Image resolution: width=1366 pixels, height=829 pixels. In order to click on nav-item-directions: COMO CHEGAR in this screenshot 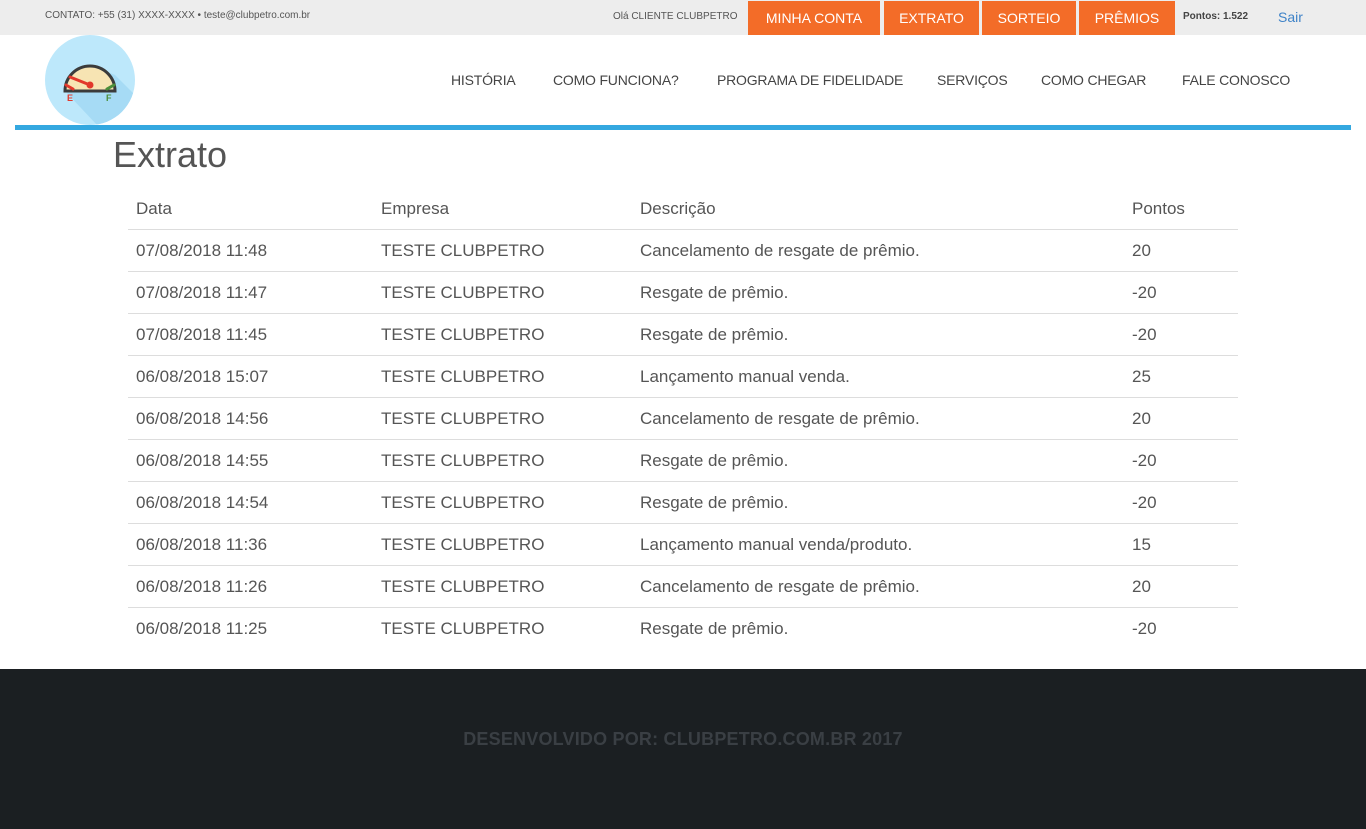, I will do `click(1093, 80)`.